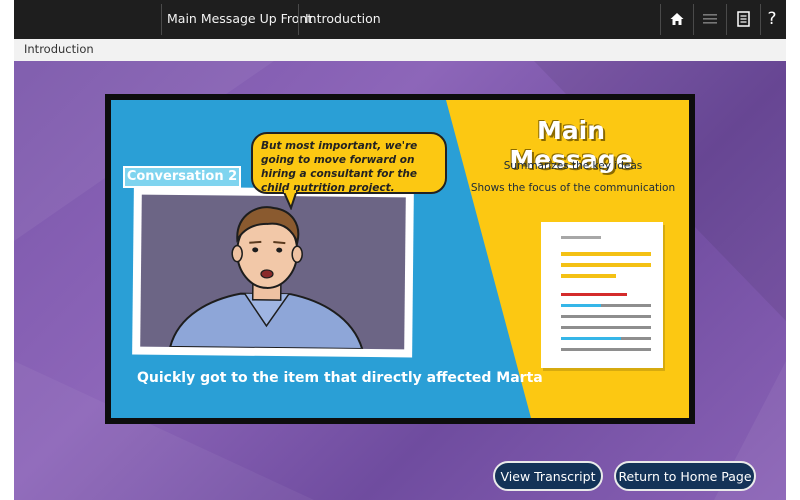  What do you see at coordinates (266, 278) in the screenshot?
I see `speaker-illustration` at bounding box center [266, 278].